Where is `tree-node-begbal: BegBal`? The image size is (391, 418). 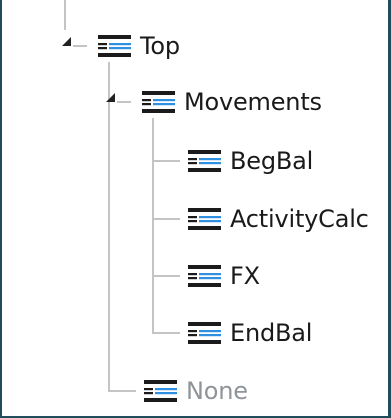
tree-node-begbal: BegBal is located at coordinates (250, 161).